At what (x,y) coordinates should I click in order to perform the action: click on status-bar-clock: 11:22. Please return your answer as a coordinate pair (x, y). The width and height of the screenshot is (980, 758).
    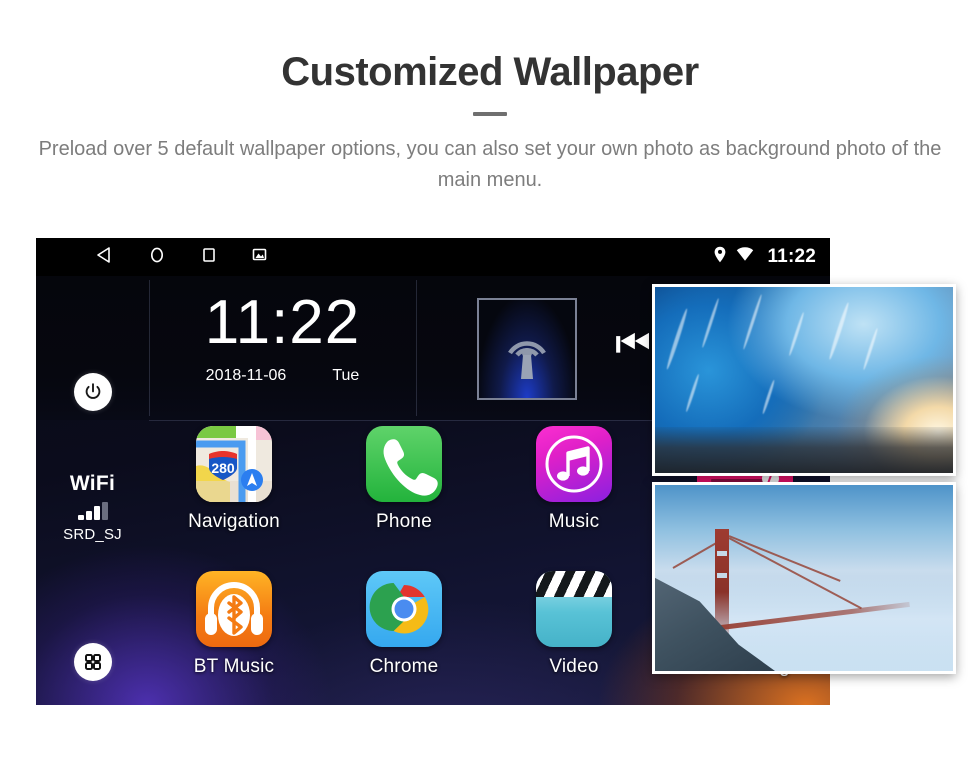
    Looking at the image, I should click on (791, 256).